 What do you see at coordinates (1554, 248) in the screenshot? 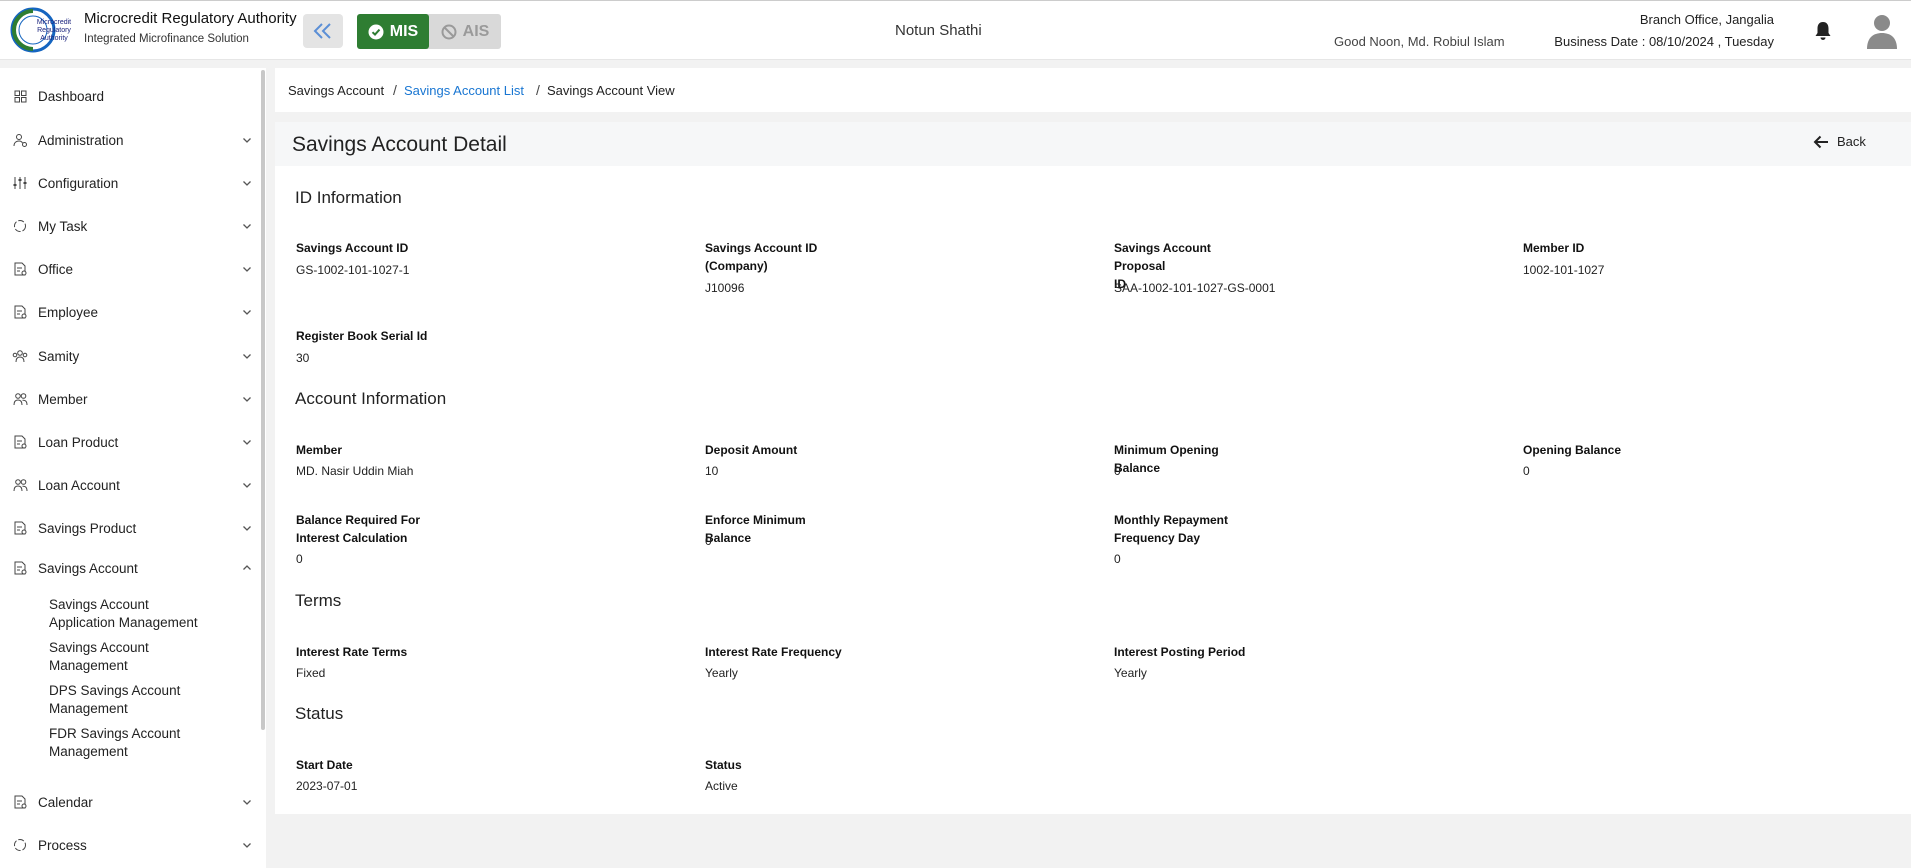
I see `field-label-member-id: Member ID` at bounding box center [1554, 248].